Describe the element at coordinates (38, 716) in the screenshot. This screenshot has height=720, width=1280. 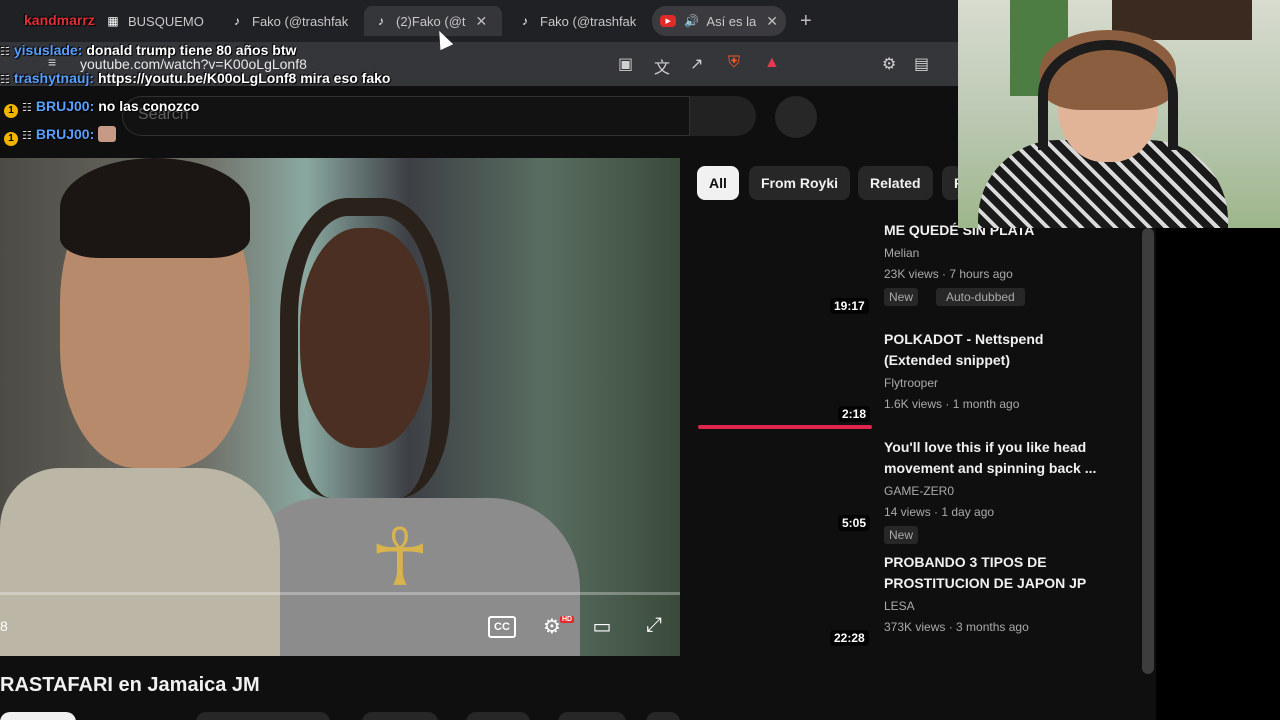
I see `subscribe-button` at that location.